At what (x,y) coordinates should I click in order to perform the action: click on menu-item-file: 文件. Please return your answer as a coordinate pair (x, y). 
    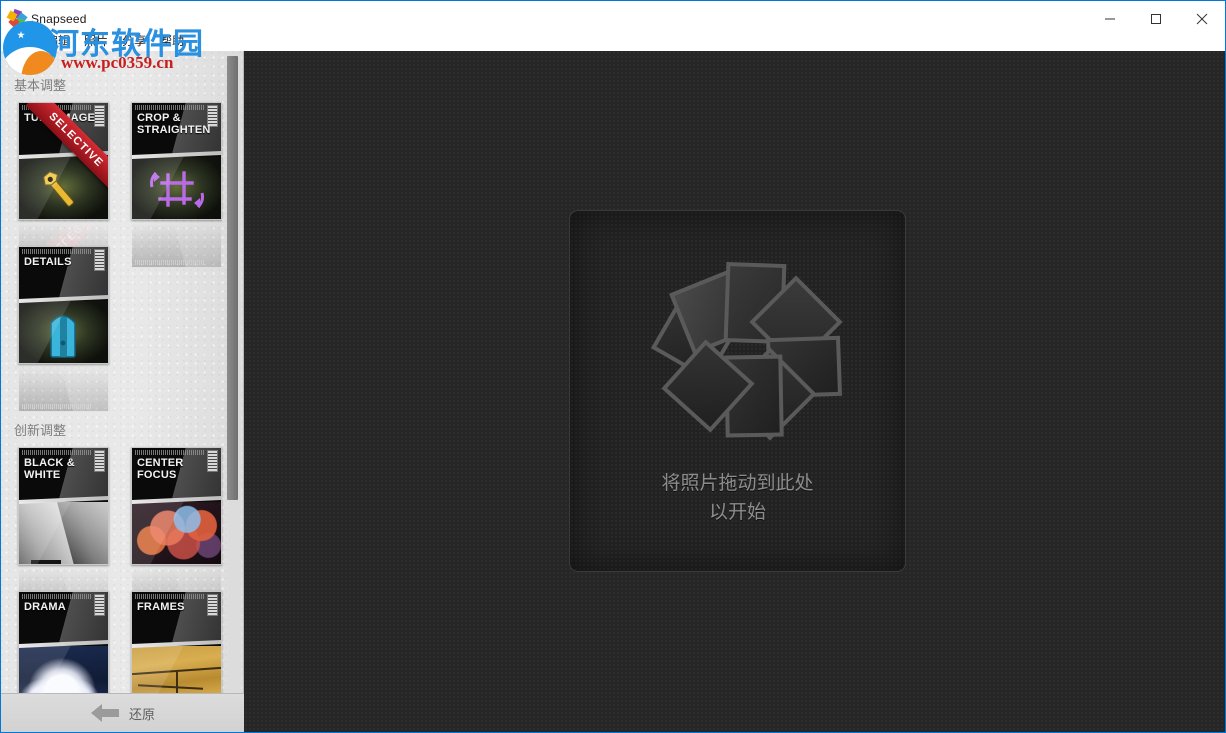
    Looking at the image, I should click on (20, 41).